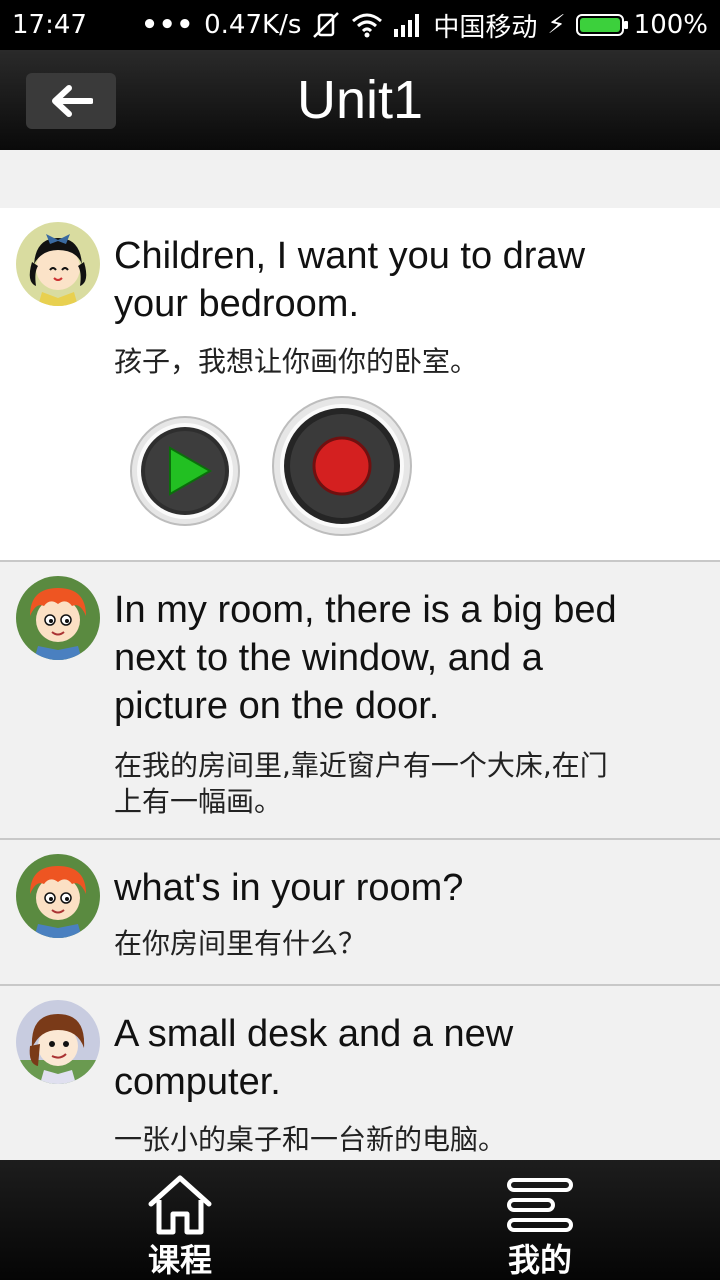 This screenshot has height=1280, width=720. What do you see at coordinates (49, 25) in the screenshot?
I see `status-time: 17:47` at bounding box center [49, 25].